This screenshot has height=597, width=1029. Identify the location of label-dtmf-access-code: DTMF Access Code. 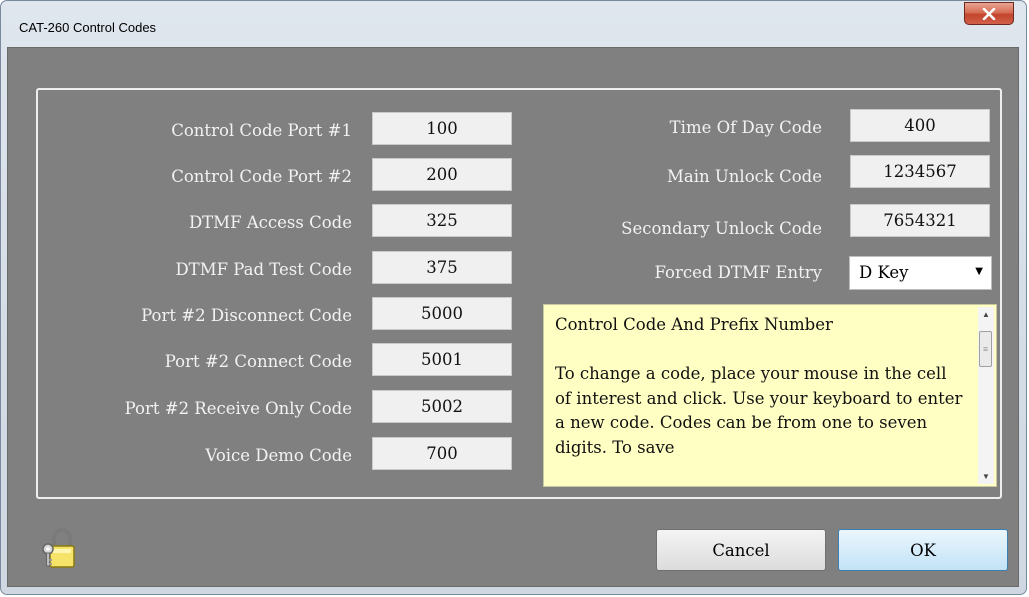
(270, 222).